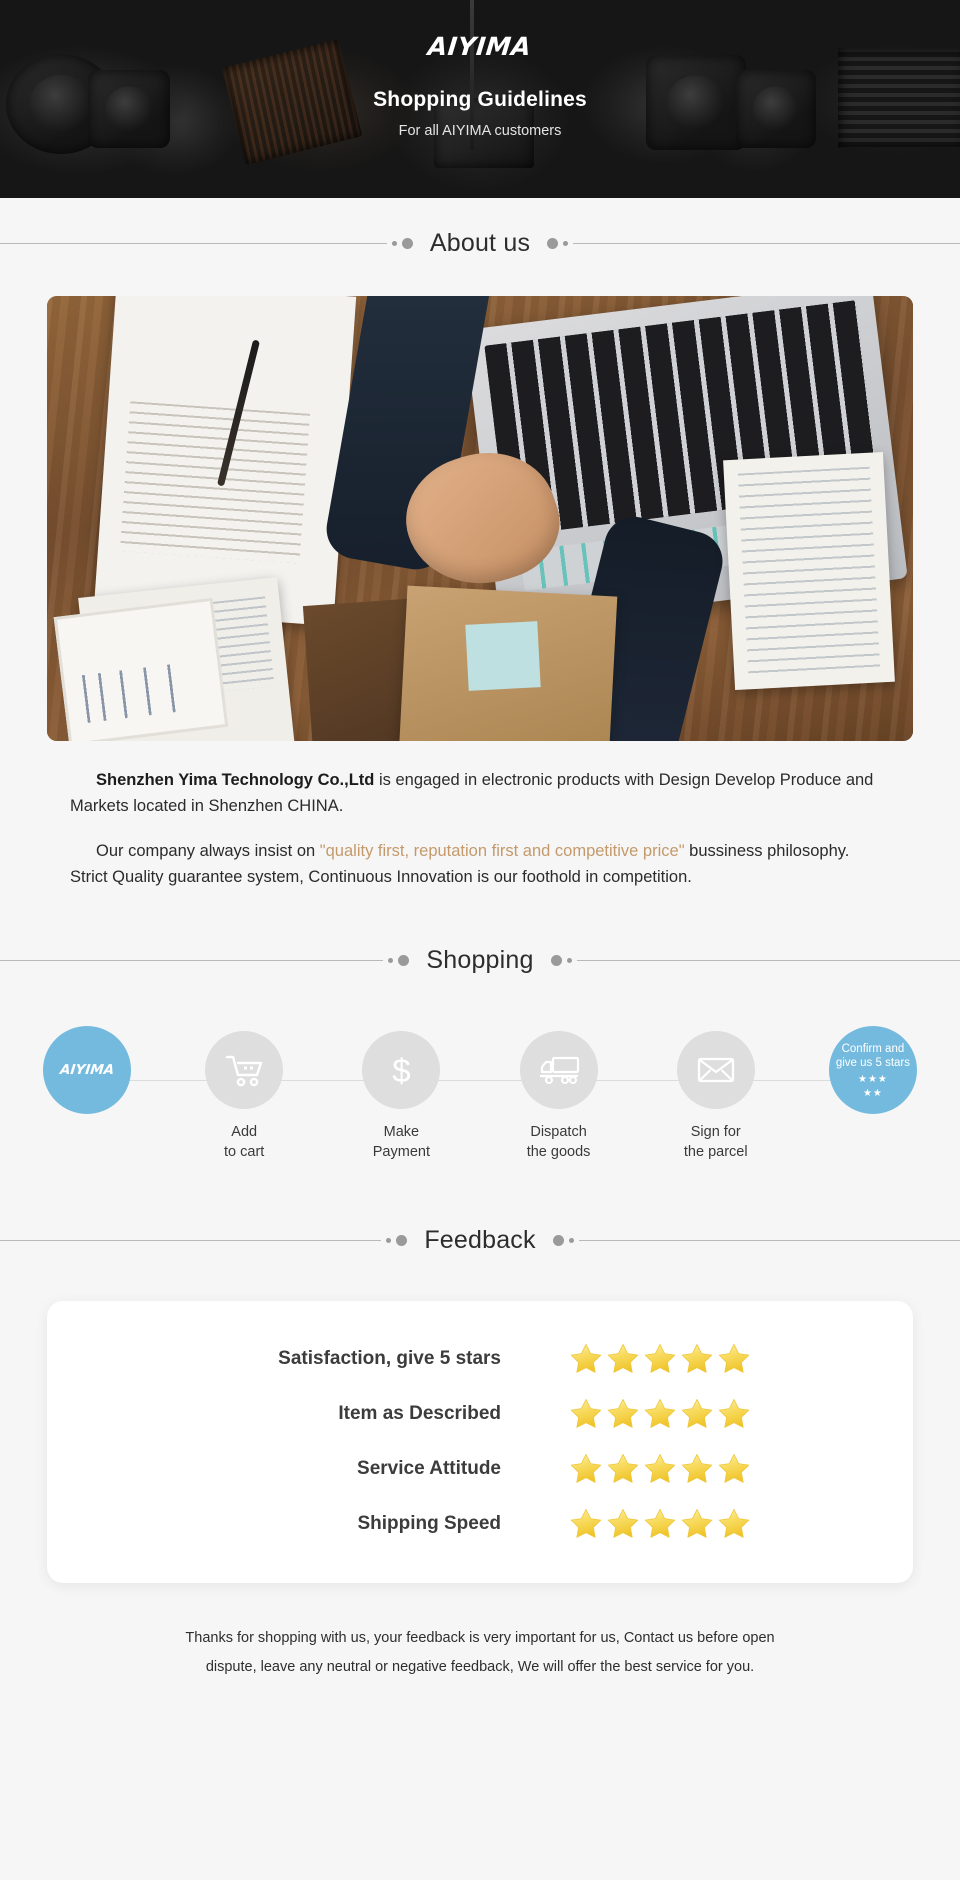 This screenshot has height=1880, width=960. I want to click on step-label-line2: Payment, so click(401, 1152).